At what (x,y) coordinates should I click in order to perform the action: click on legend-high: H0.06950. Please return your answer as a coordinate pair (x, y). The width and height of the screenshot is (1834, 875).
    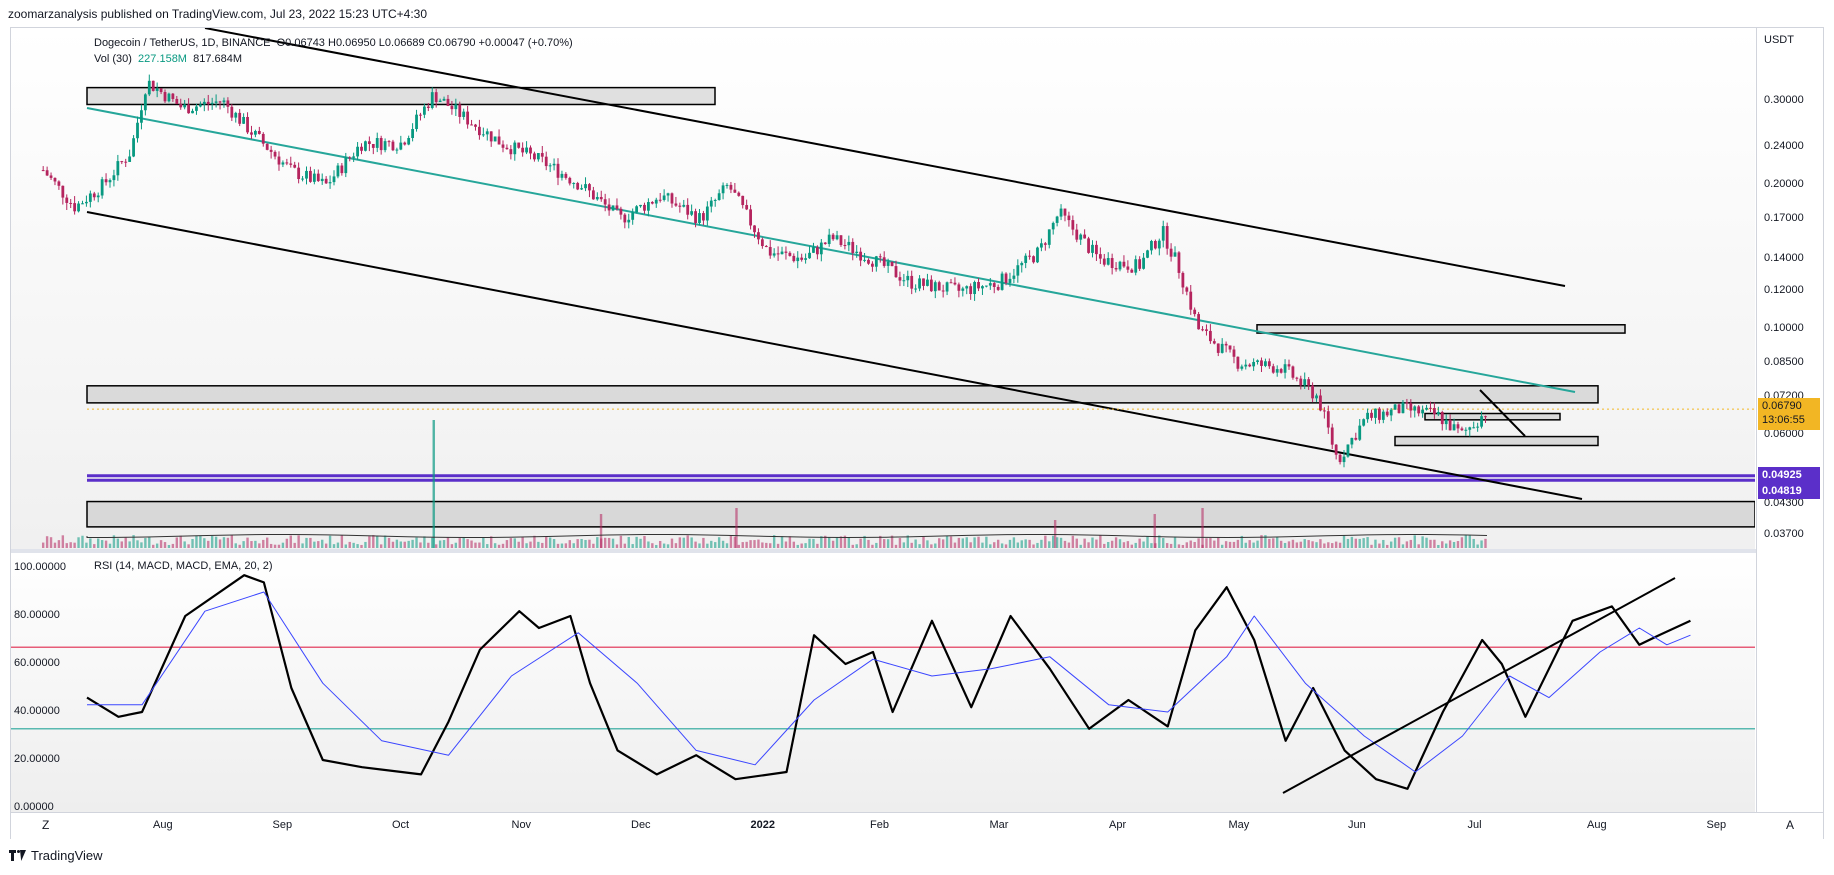
    Looking at the image, I should click on (352, 43).